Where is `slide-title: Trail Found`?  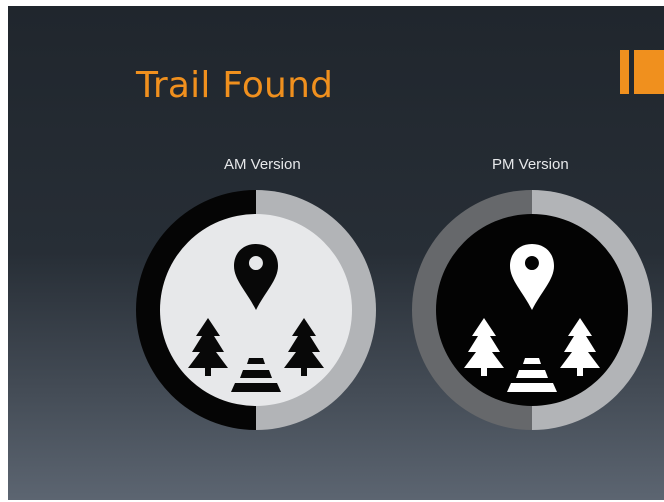 slide-title: Trail Found is located at coordinates (235, 85).